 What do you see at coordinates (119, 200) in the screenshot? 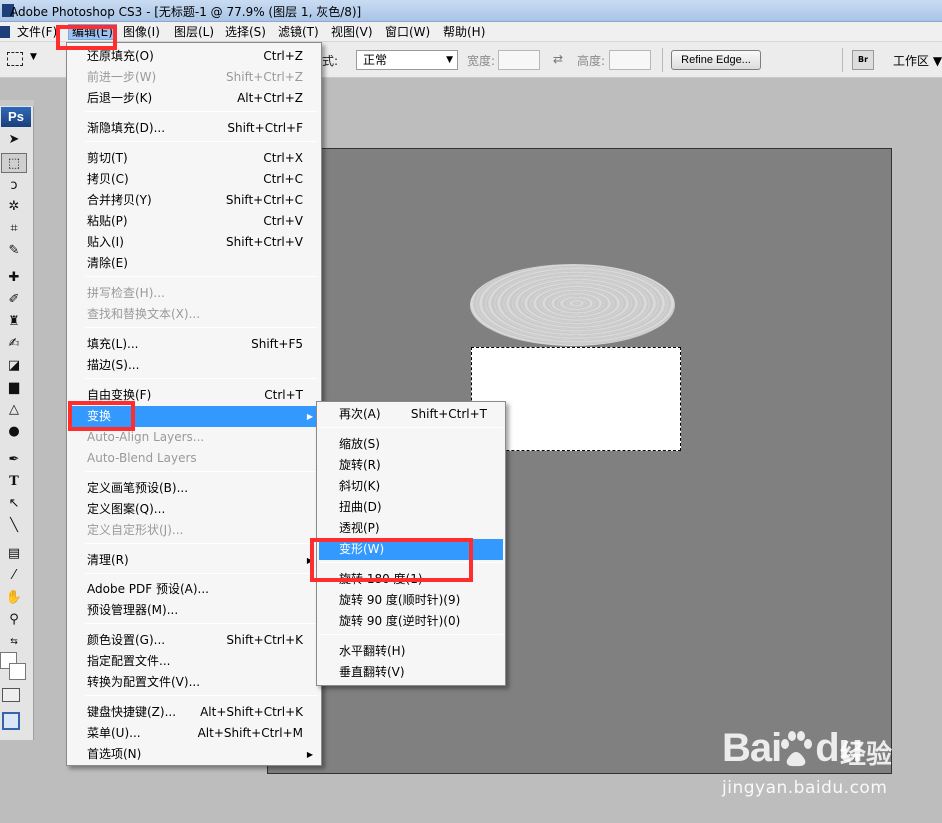
I see `menu-item-label: 合并拷贝(Y)` at bounding box center [119, 200].